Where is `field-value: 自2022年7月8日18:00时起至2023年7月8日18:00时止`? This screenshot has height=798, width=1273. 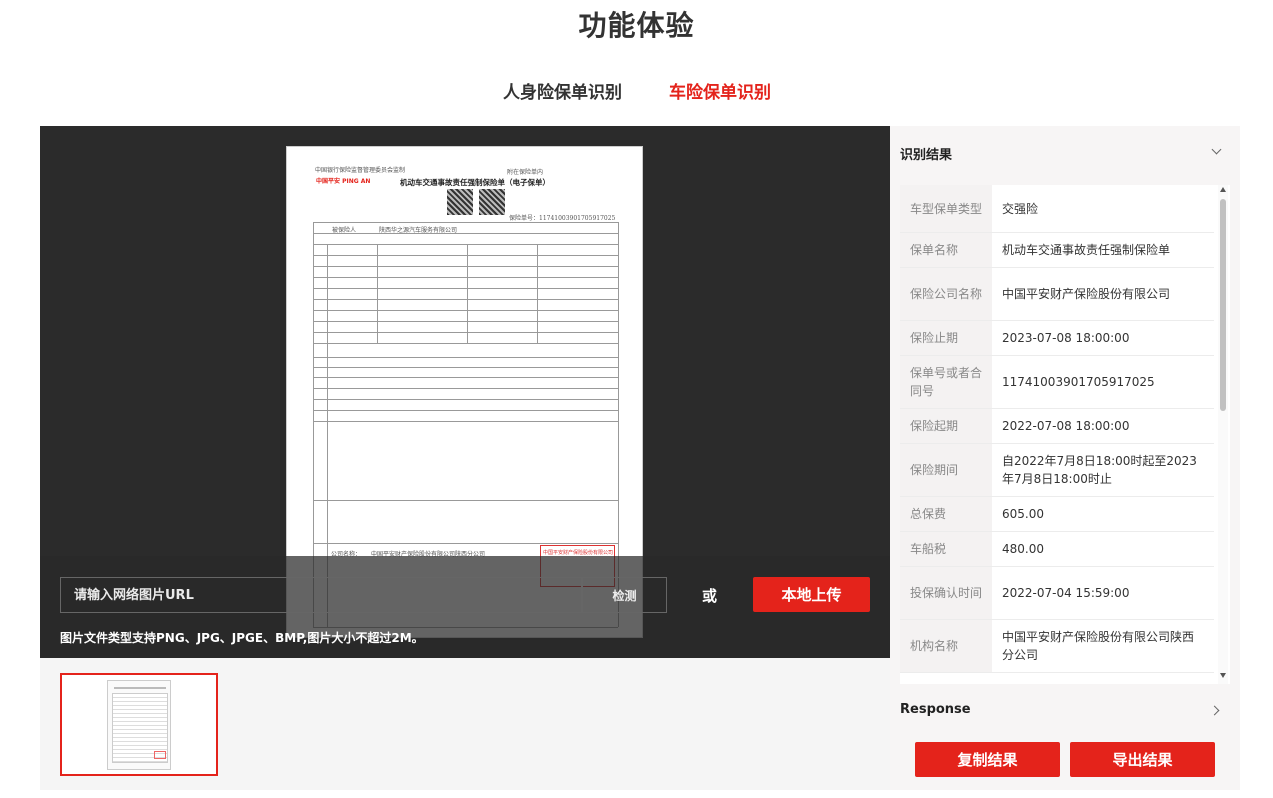 field-value: 自2022年7月8日18:00时起至2023年7月8日18:00时止 is located at coordinates (1099, 470).